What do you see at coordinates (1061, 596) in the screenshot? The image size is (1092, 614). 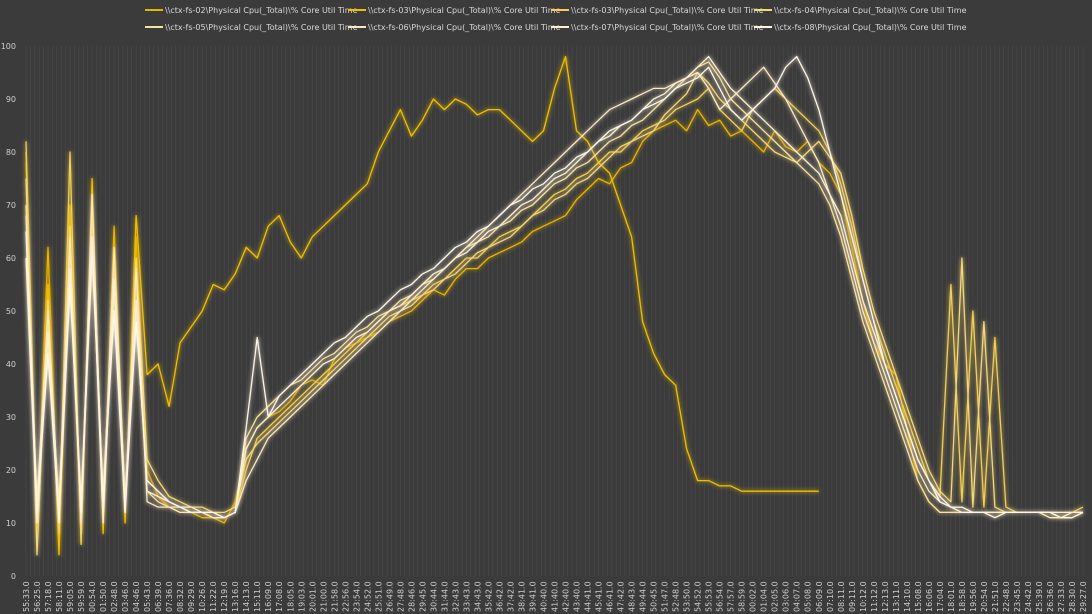 I see `x-tick-label: 27:33.0` at bounding box center [1061, 596].